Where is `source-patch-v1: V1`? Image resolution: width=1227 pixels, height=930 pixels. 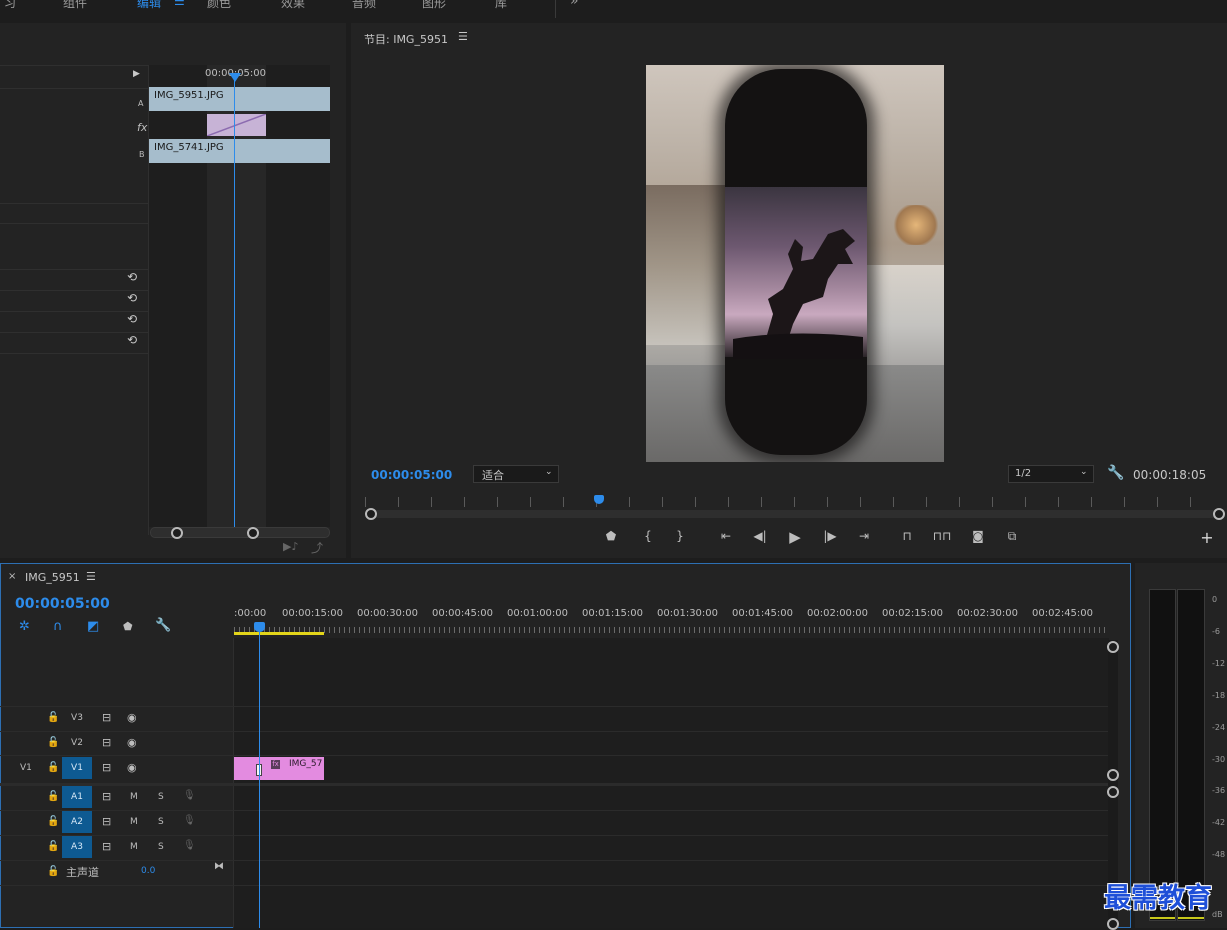 source-patch-v1: V1 is located at coordinates (26, 768).